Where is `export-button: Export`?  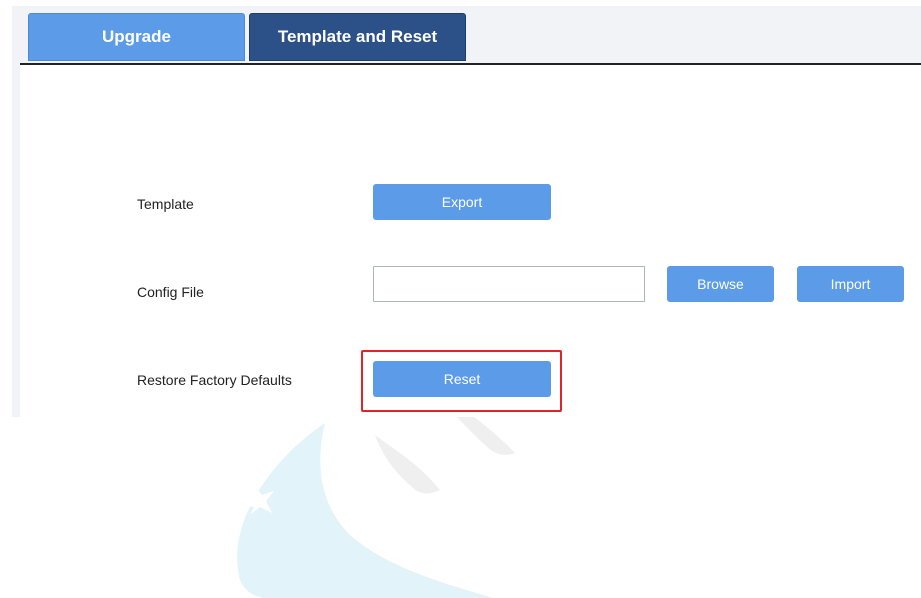
export-button: Export is located at coordinates (462, 202).